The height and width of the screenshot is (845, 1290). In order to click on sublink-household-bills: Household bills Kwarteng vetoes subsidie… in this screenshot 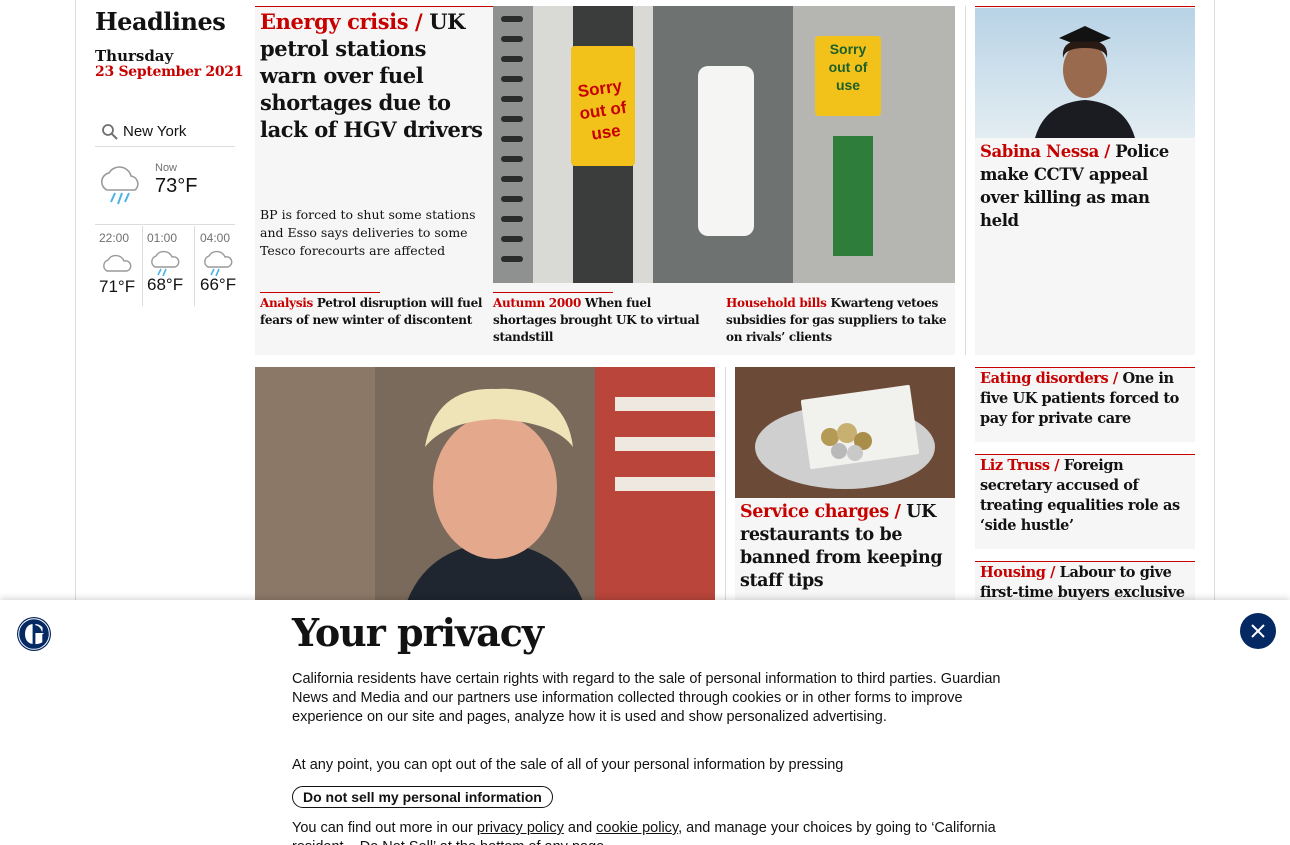, I will do `click(837, 320)`.